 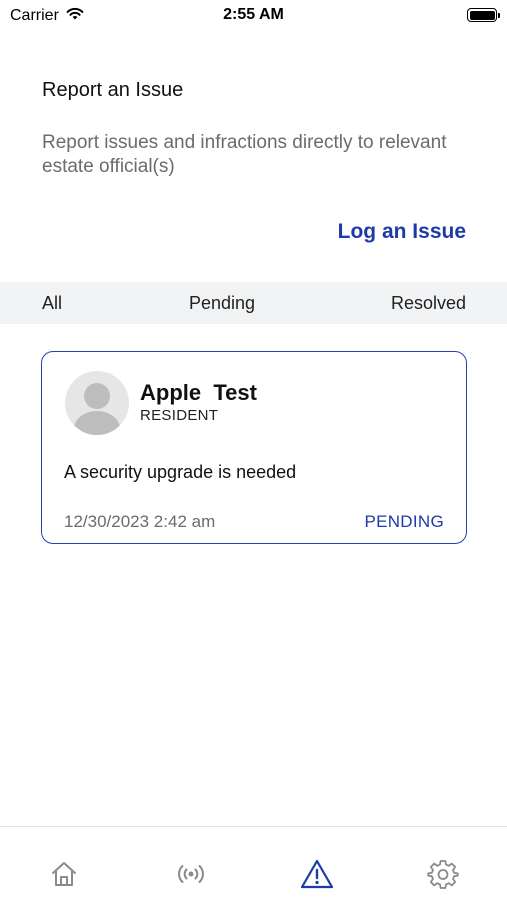 What do you see at coordinates (198, 392) in the screenshot?
I see `reporter-name: Apple Test` at bounding box center [198, 392].